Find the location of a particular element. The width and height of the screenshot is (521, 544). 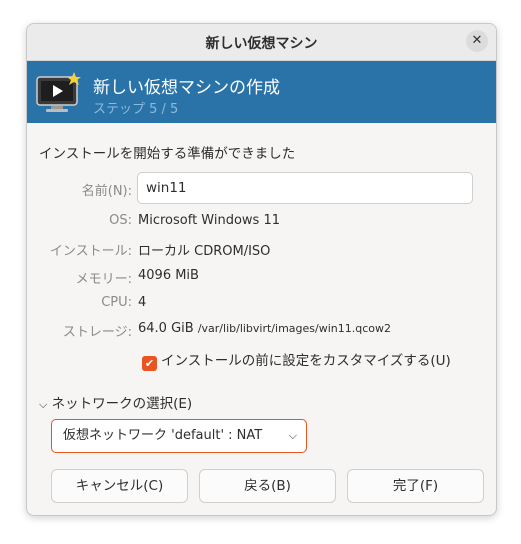

storage-label: ストレージ: is located at coordinates (97, 332).